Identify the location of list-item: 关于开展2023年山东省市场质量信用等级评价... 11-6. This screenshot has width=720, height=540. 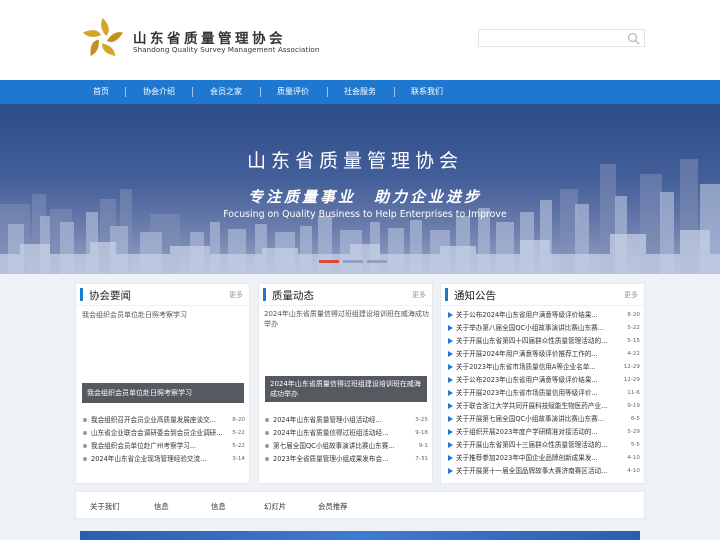
(543, 393).